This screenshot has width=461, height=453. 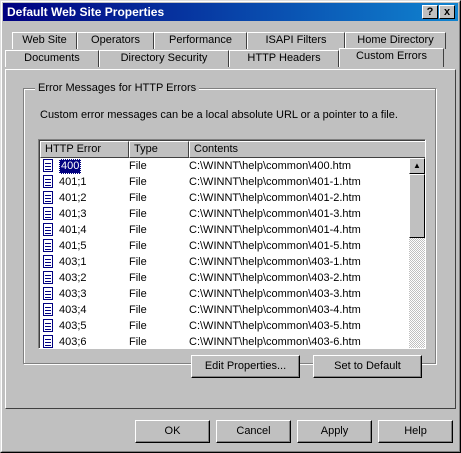 What do you see at coordinates (275, 230) in the screenshot?
I see `list-item-contents: C:\WINNT\help\common\401-4.htm` at bounding box center [275, 230].